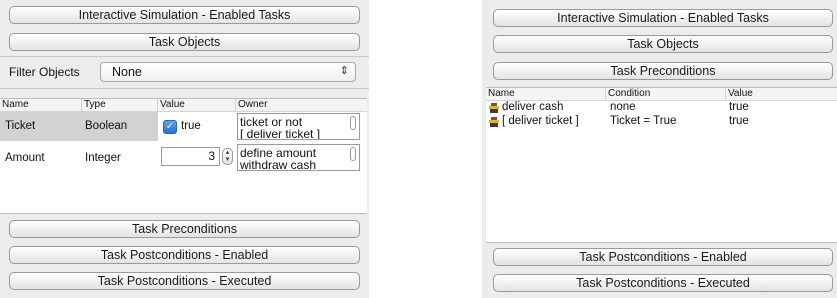 The width and height of the screenshot is (837, 298). I want to click on column-header-type: Type, so click(120, 105).